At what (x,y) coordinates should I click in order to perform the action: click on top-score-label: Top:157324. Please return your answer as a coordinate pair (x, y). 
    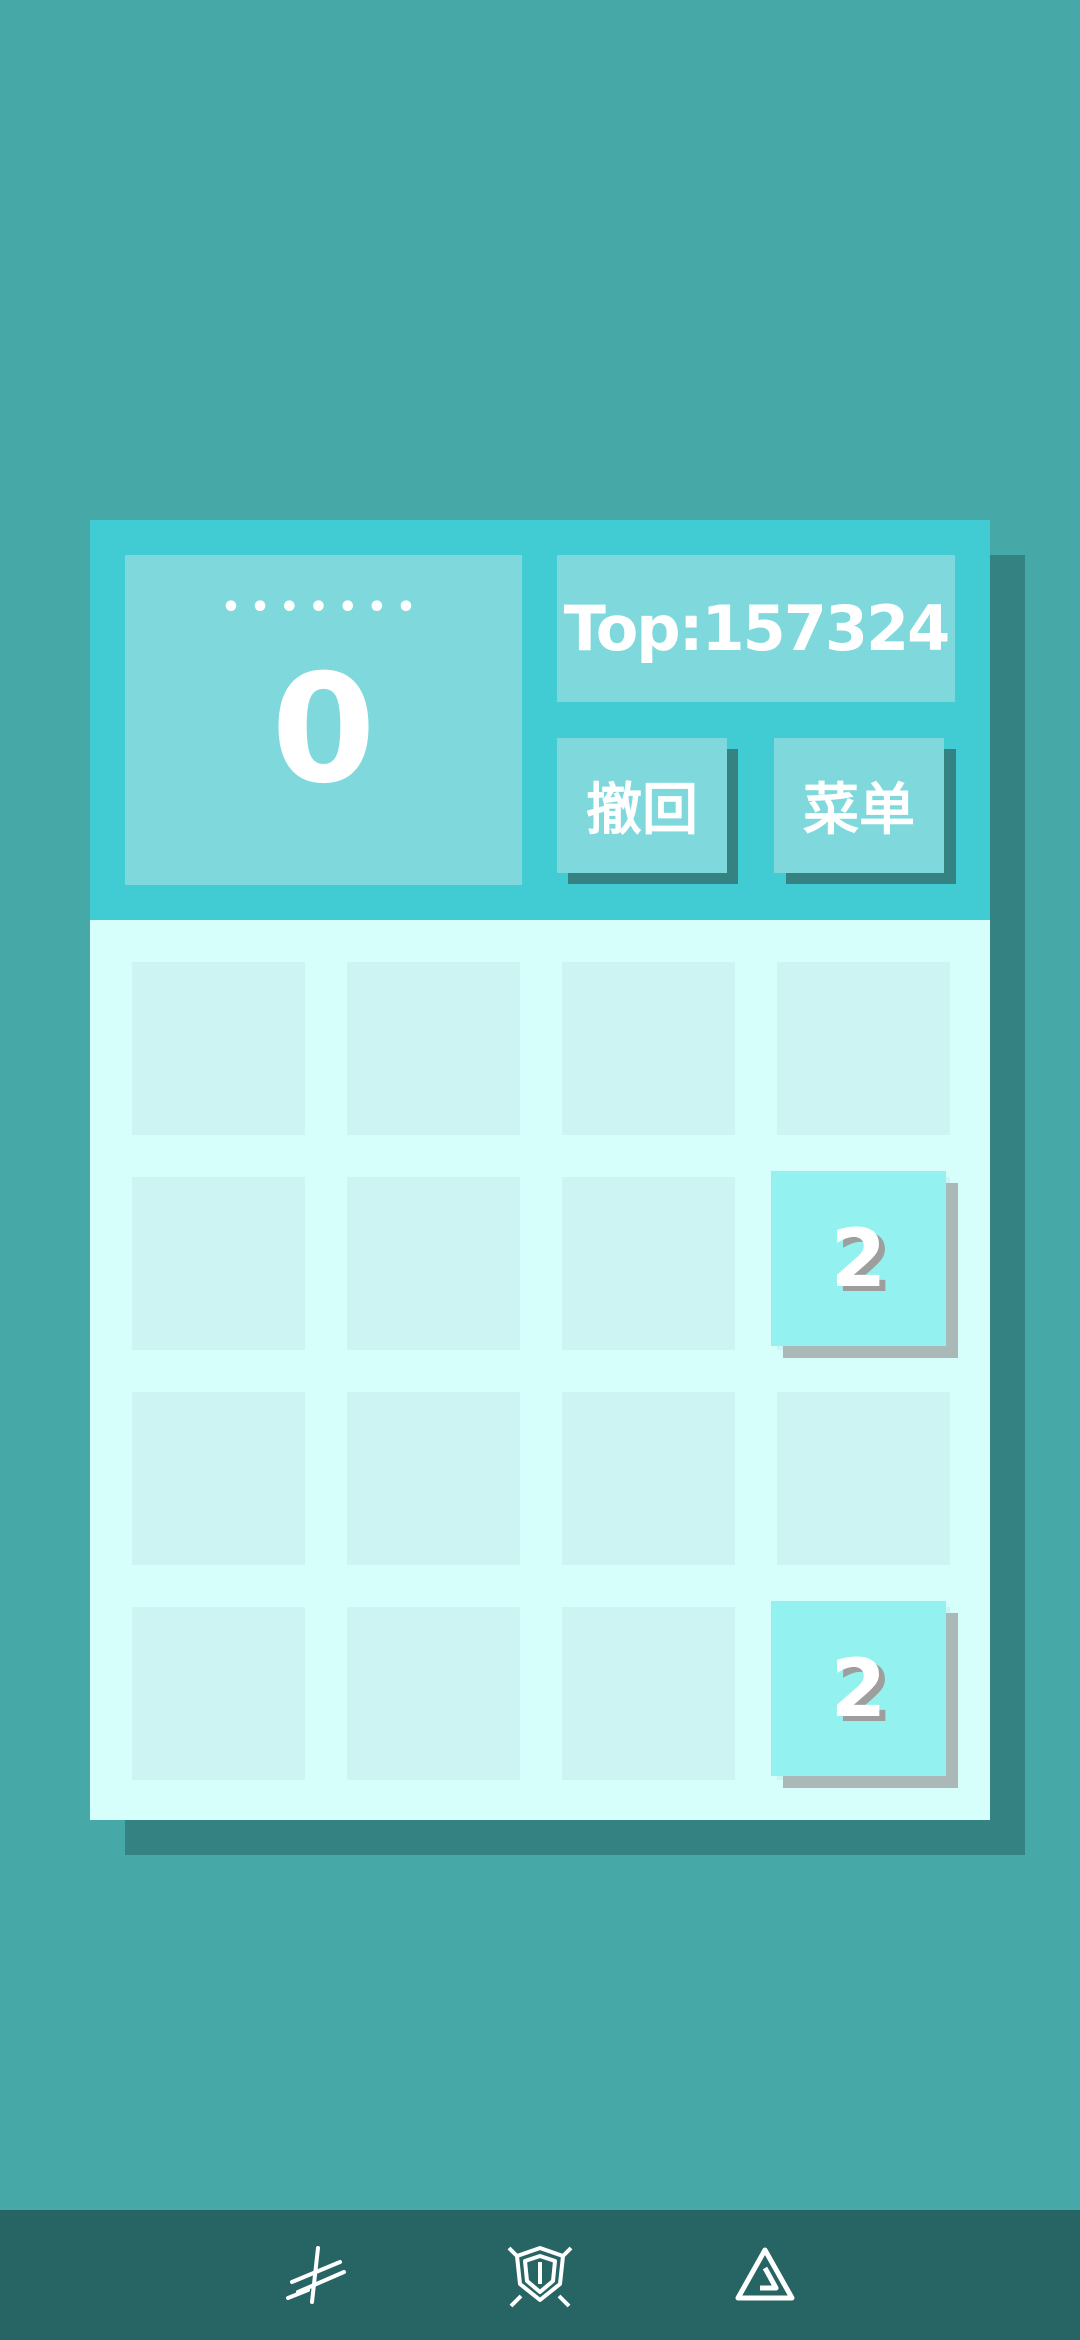
    Looking at the image, I should click on (757, 628).